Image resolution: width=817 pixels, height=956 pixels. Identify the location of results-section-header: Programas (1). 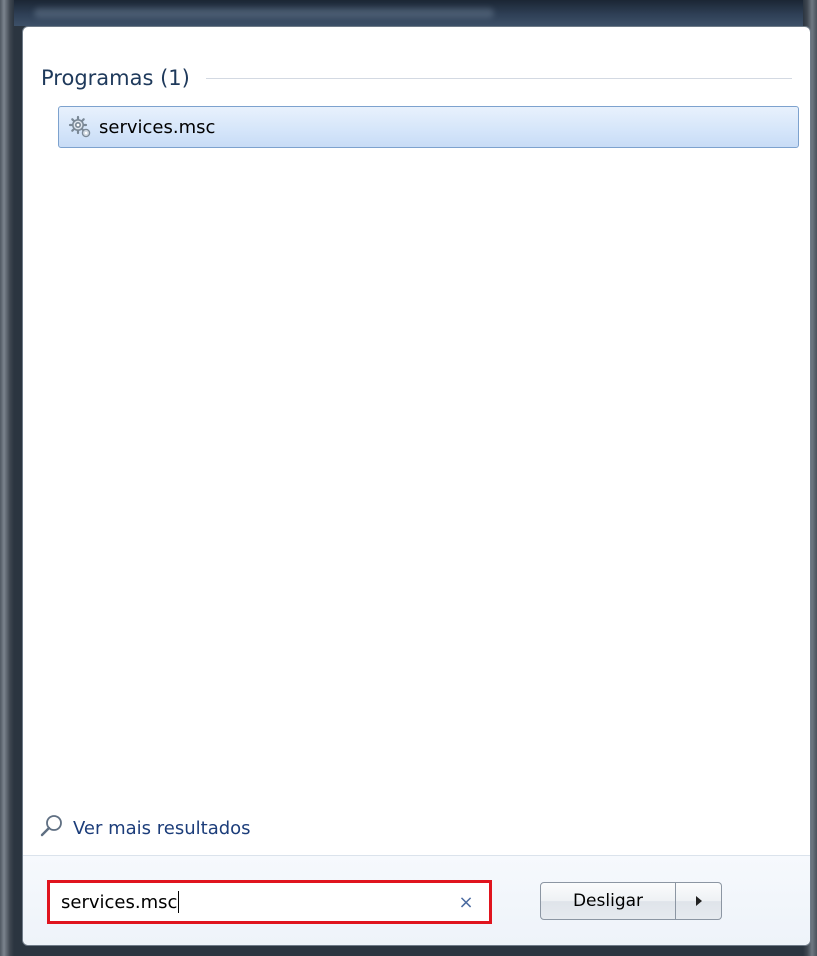
(416, 78).